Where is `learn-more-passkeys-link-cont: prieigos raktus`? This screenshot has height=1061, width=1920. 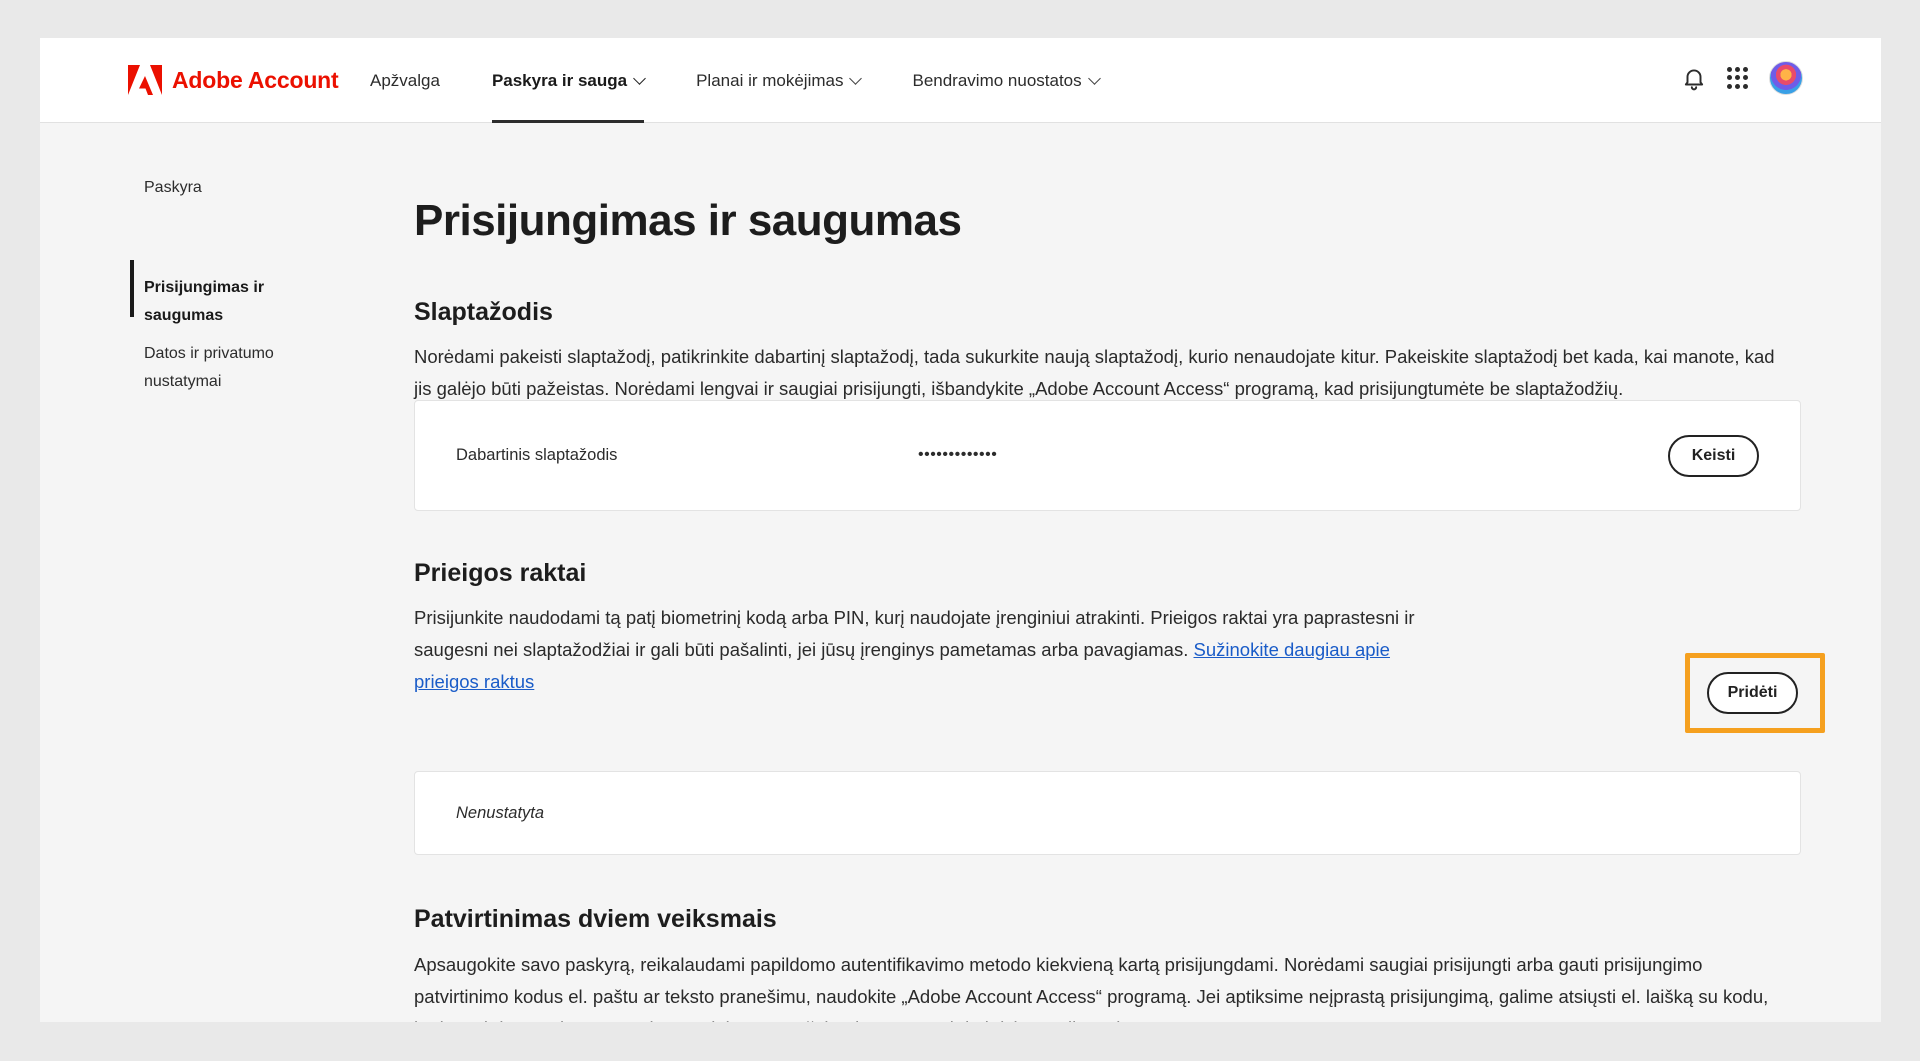
learn-more-passkeys-link-cont: prieigos raktus is located at coordinates (474, 681).